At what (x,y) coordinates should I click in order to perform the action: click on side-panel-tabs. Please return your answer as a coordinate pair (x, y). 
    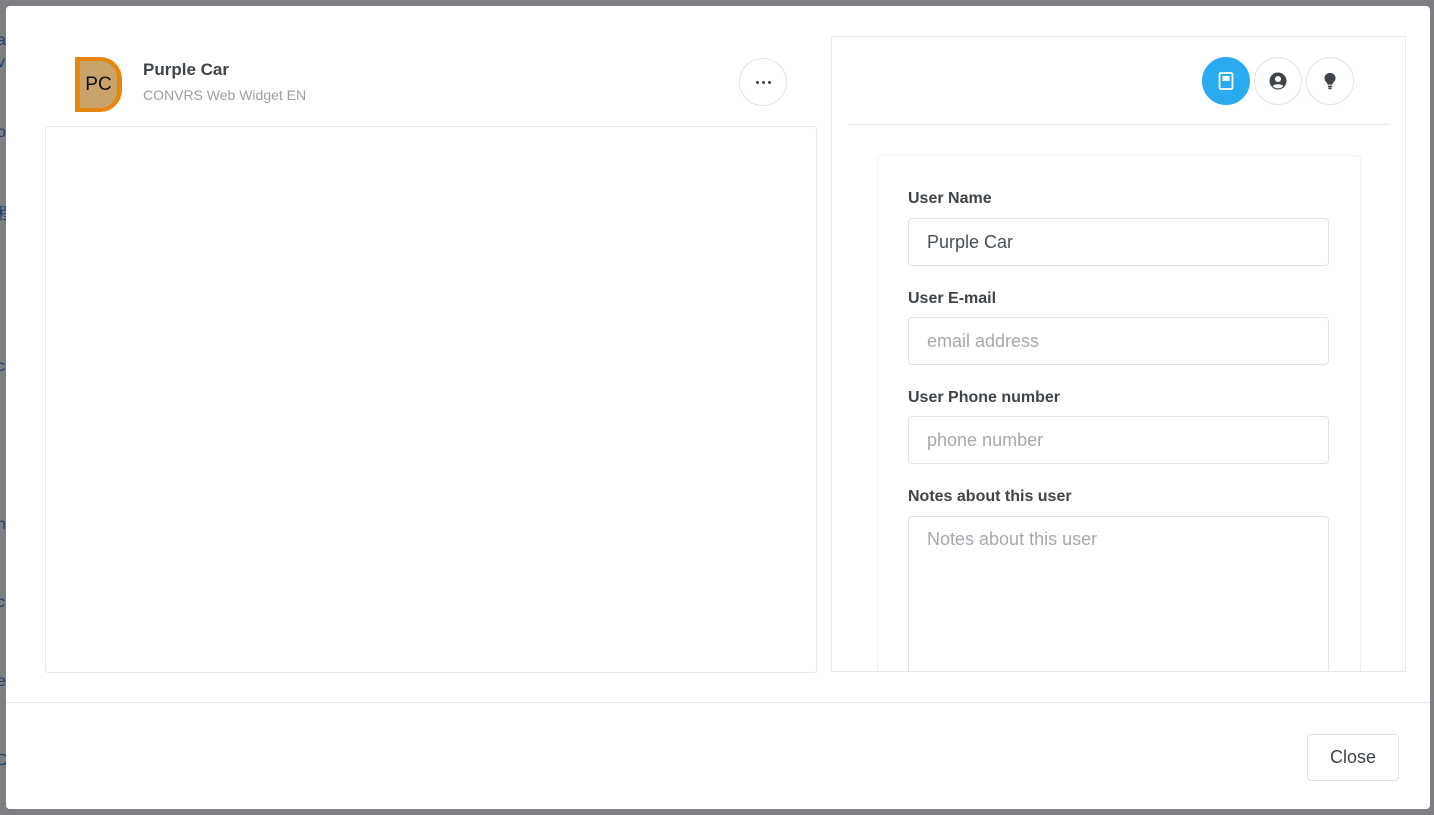
    Looking at the image, I should click on (1119, 81).